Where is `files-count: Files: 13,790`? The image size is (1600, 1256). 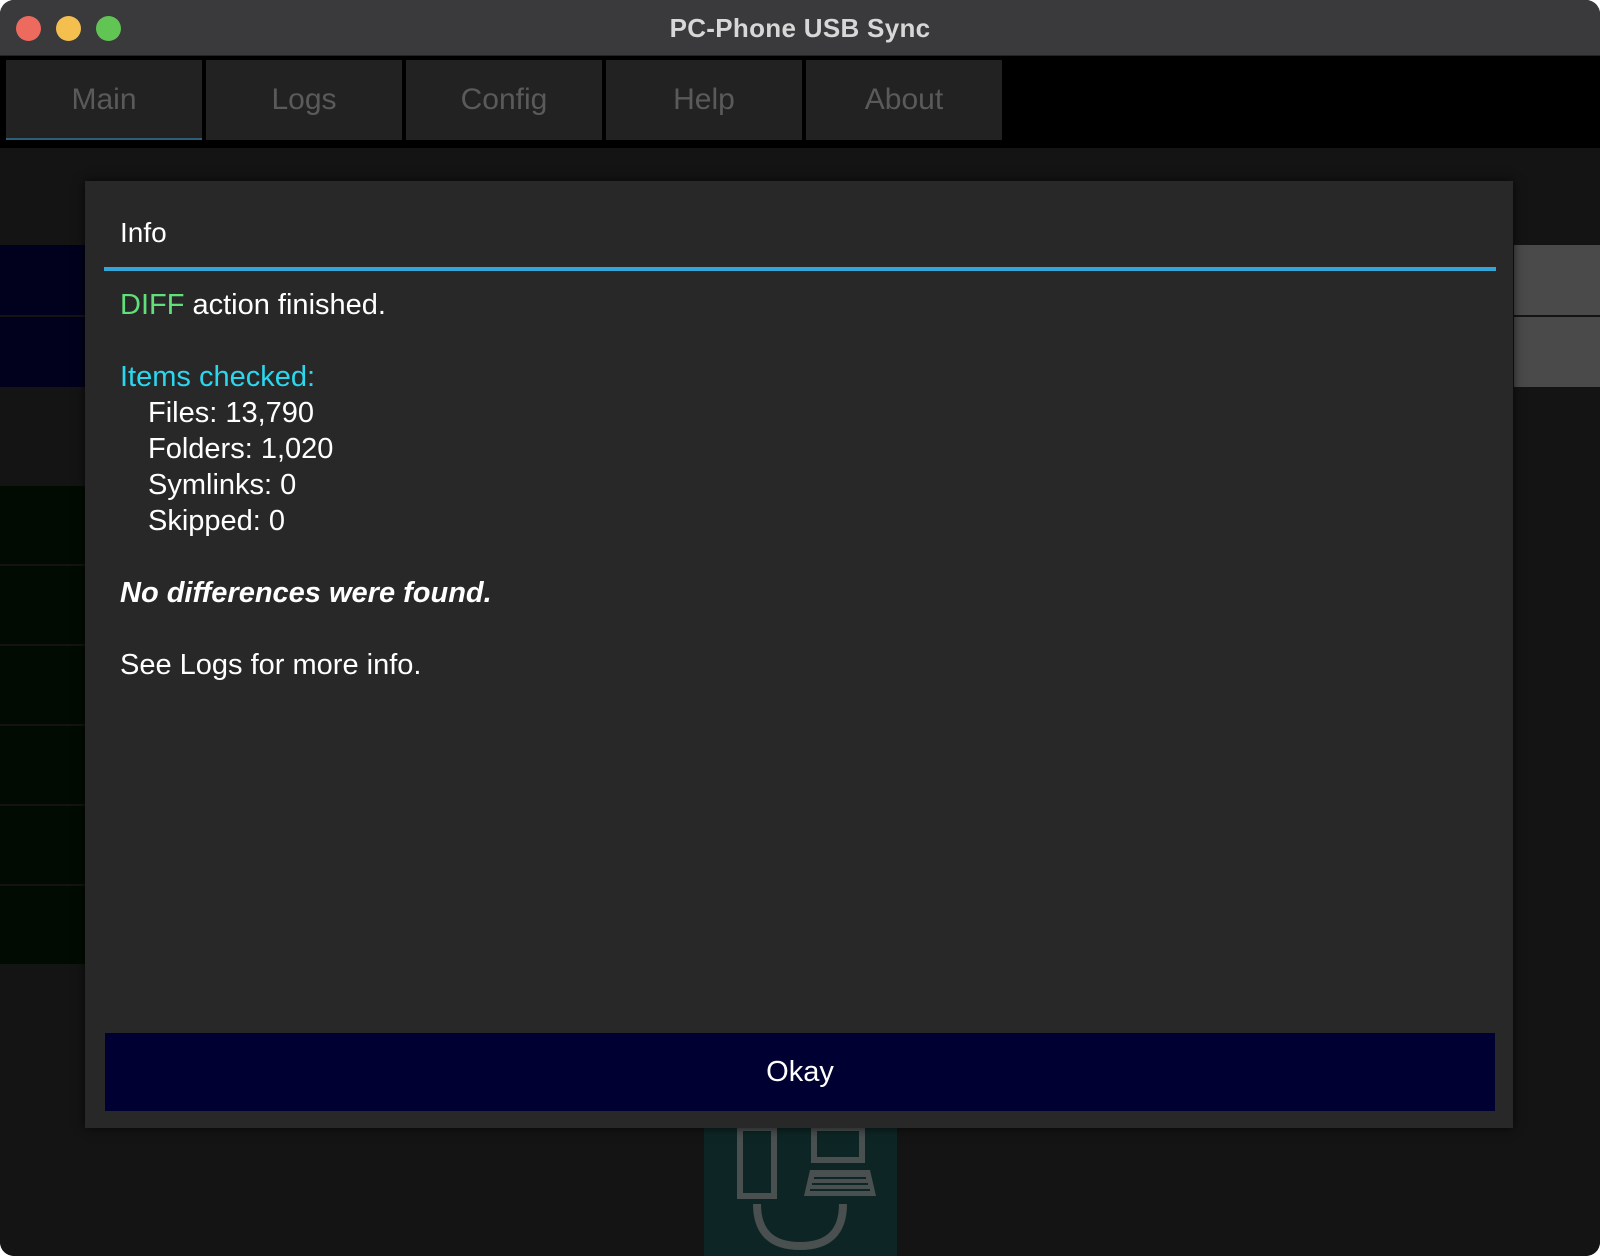 files-count: Files: 13,790 is located at coordinates (231, 413).